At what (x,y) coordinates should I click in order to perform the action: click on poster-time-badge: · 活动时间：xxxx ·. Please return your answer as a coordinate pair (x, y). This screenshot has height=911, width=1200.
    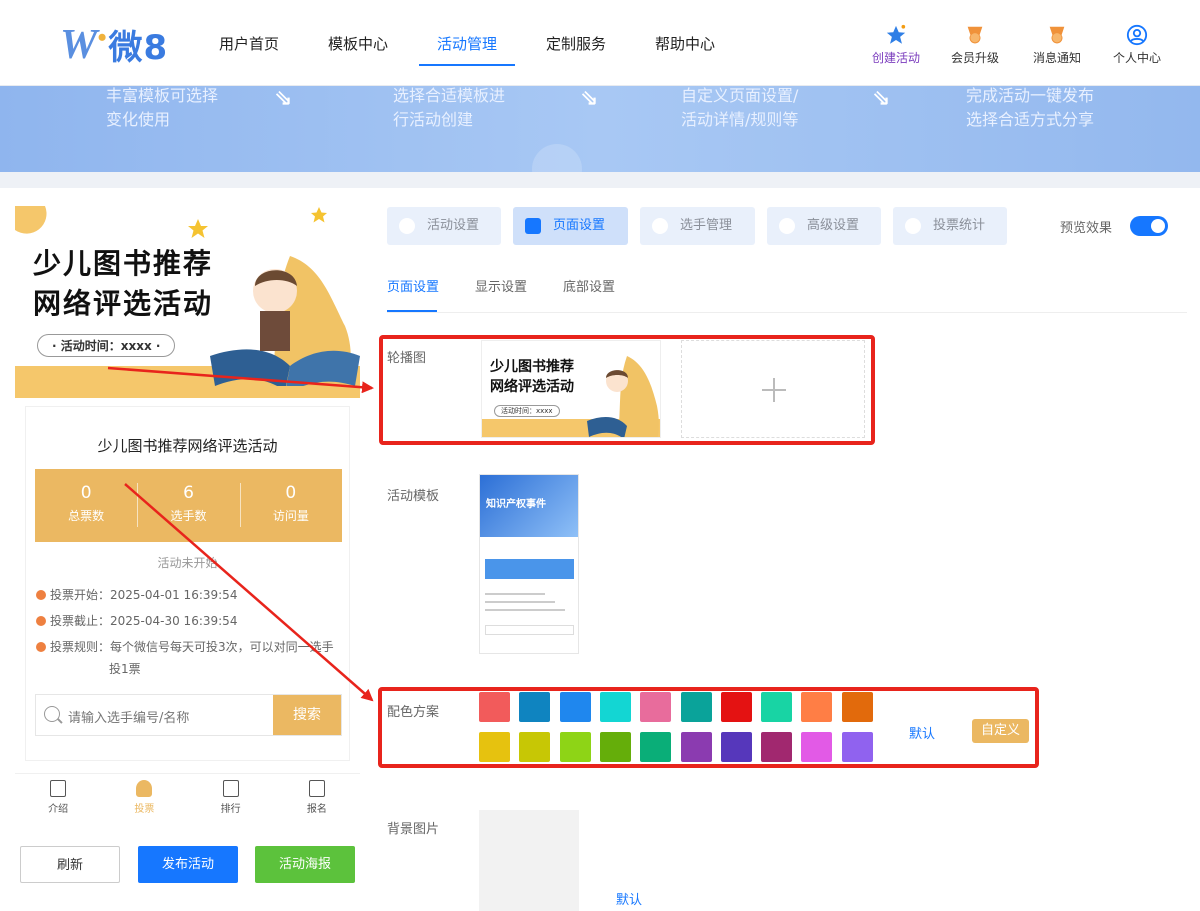
    Looking at the image, I should click on (106, 345).